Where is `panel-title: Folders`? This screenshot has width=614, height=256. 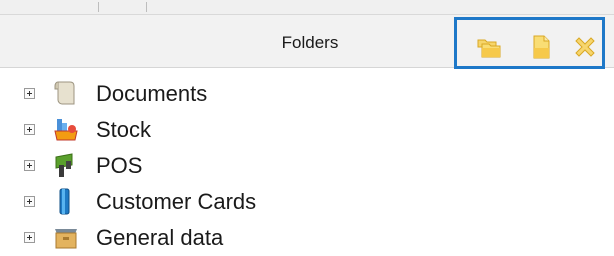 panel-title: Folders is located at coordinates (310, 42).